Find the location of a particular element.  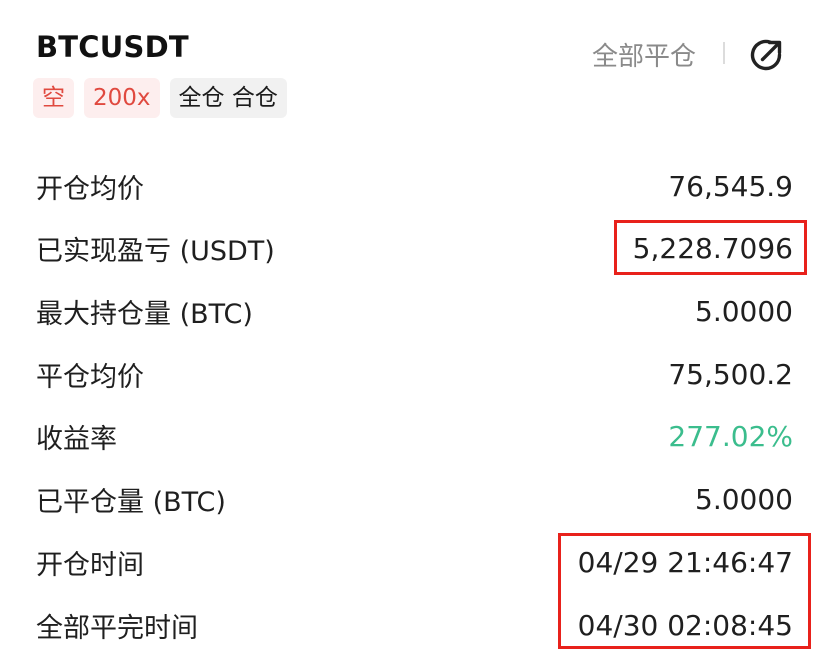

row-label: 已平仓量 (BTC) is located at coordinates (131, 502).